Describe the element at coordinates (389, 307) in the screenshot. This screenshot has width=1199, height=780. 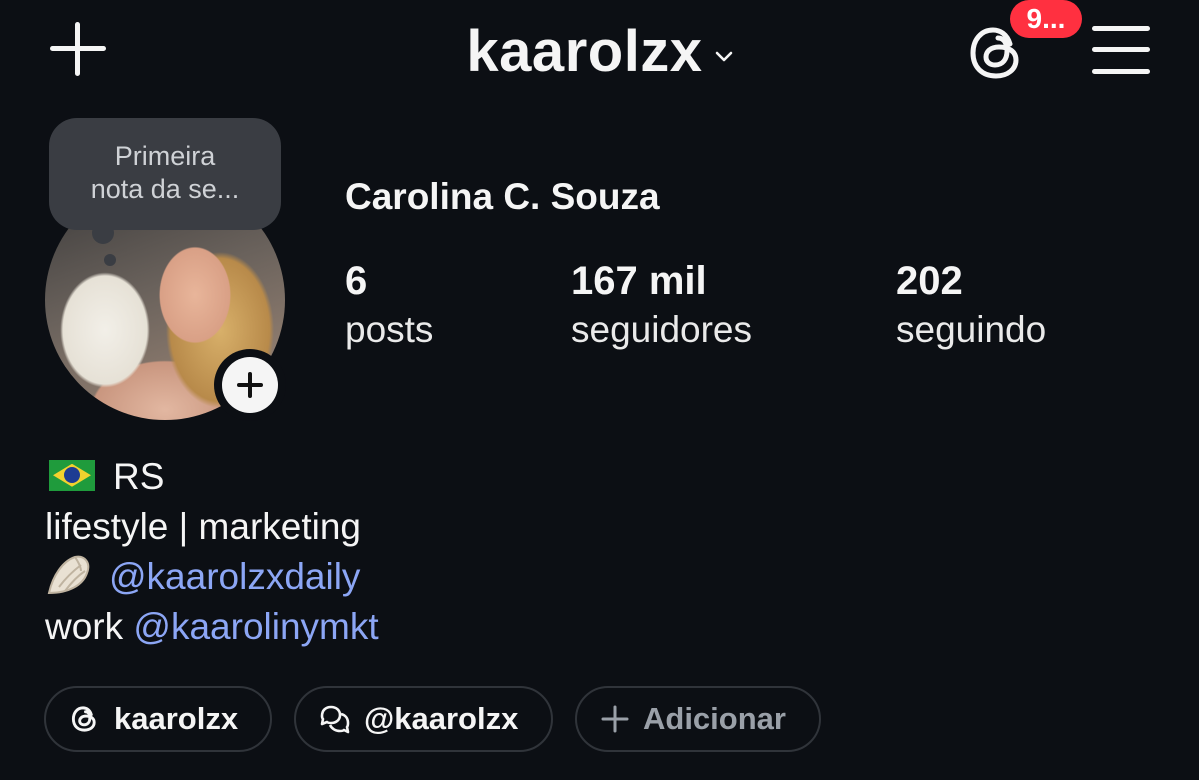
I see `posts-stat: 6 posts` at that location.